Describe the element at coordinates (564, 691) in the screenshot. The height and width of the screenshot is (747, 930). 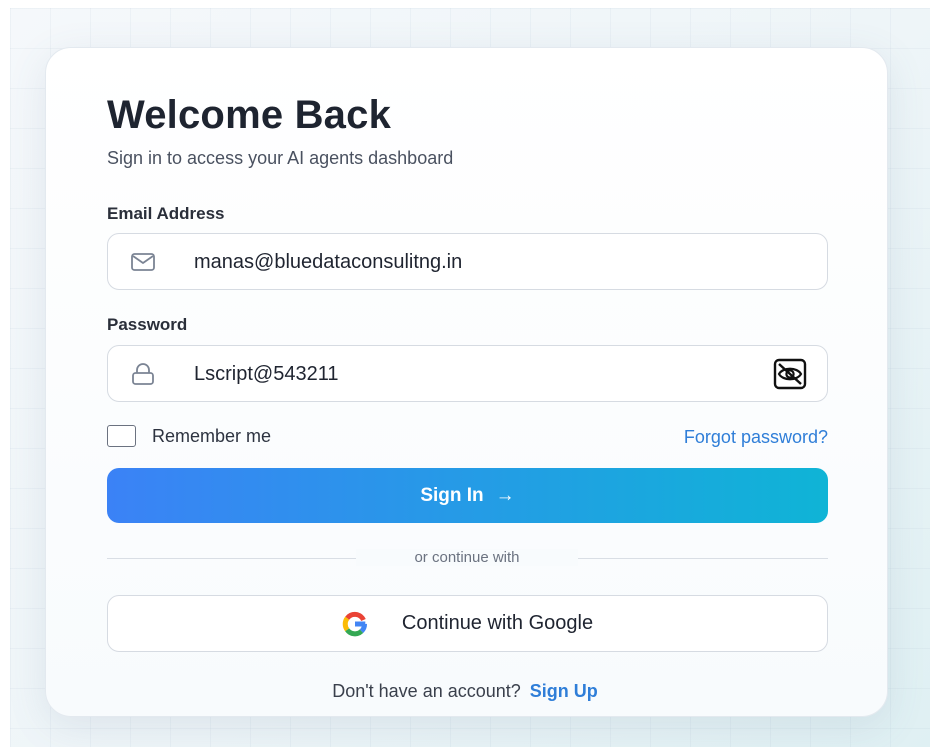
I see `sign-up-link: Sign Up` at that location.